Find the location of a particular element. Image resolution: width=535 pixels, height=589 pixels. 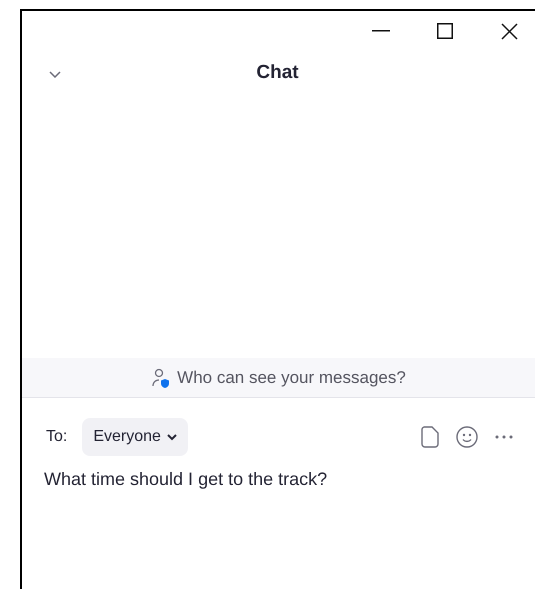

file-button is located at coordinates (430, 437).